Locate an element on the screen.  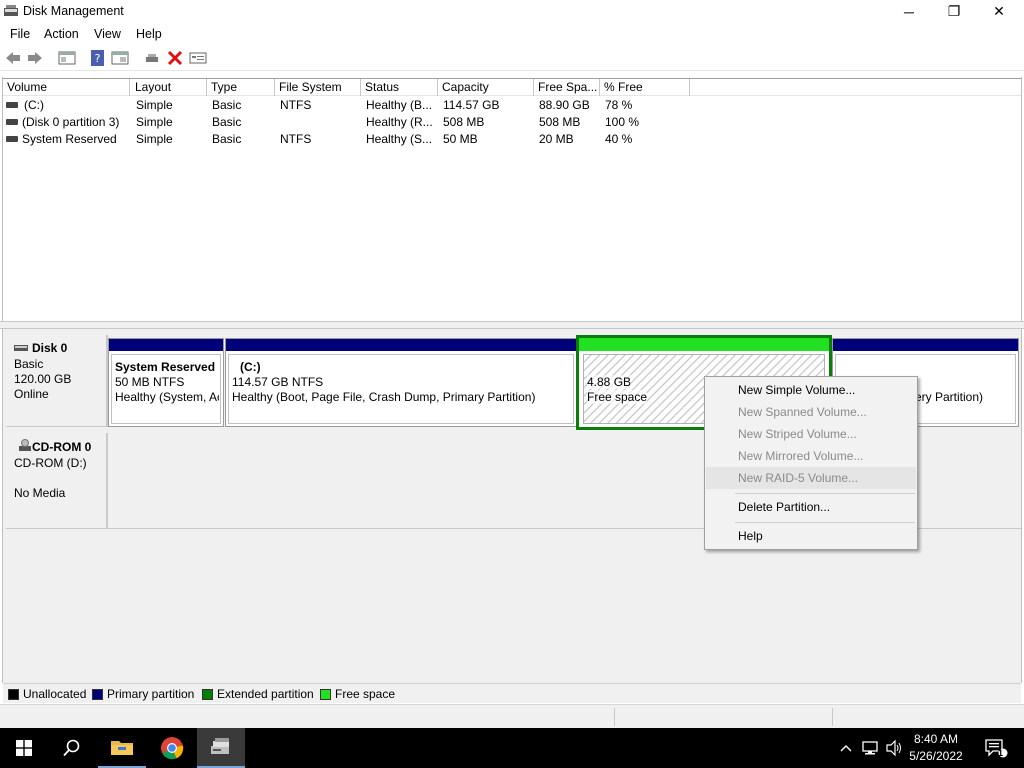
action-center-button: 1 is located at coordinates (996, 748).